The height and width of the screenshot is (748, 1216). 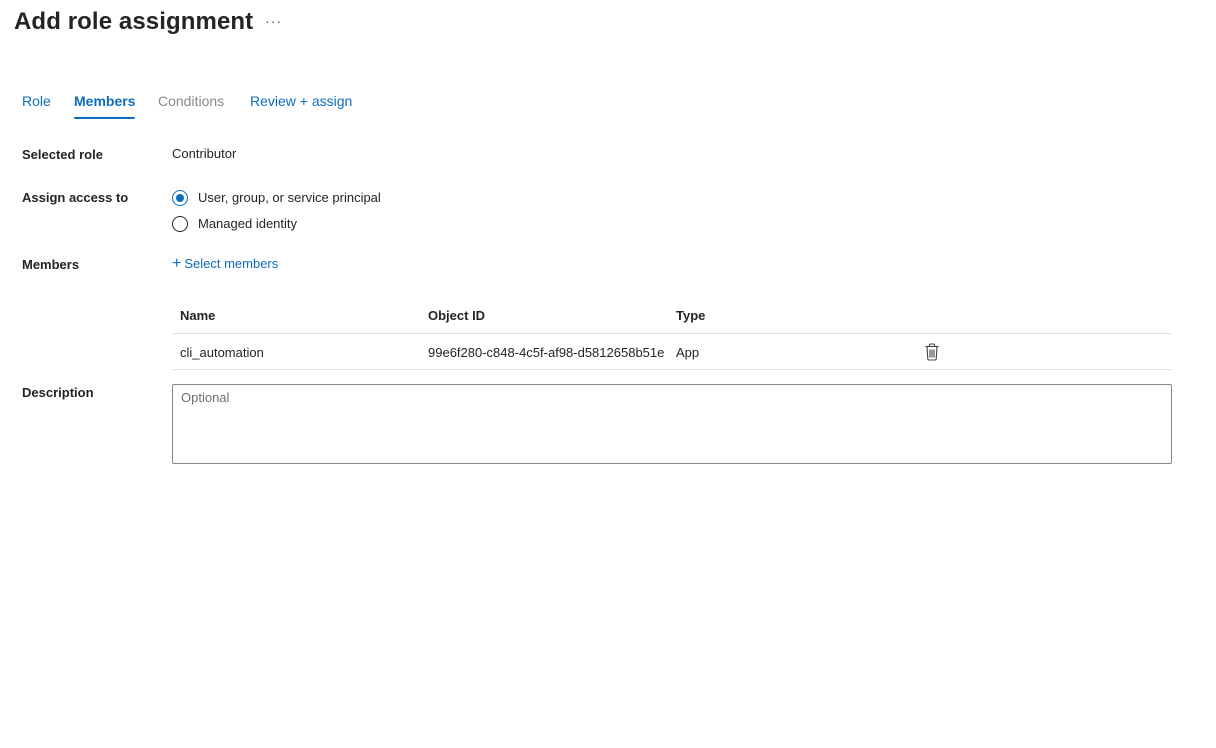 I want to click on radio-button-checked, so click(x=180, y=198).